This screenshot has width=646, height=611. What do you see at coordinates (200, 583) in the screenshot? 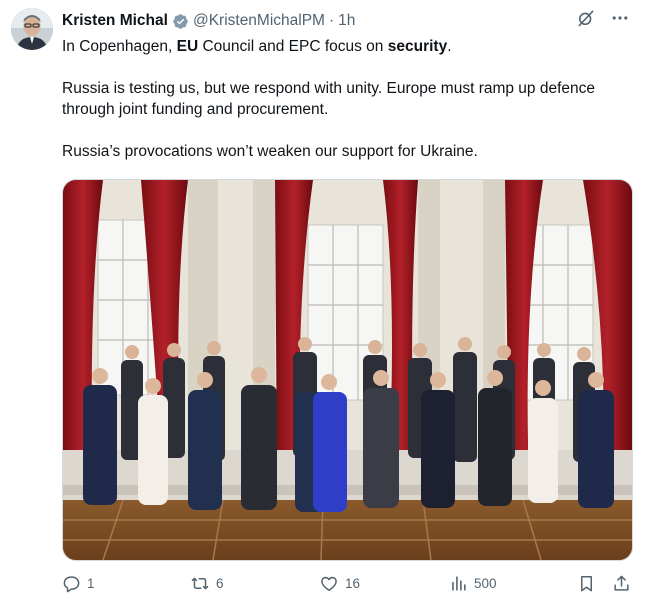
I see `repost-icon` at bounding box center [200, 583].